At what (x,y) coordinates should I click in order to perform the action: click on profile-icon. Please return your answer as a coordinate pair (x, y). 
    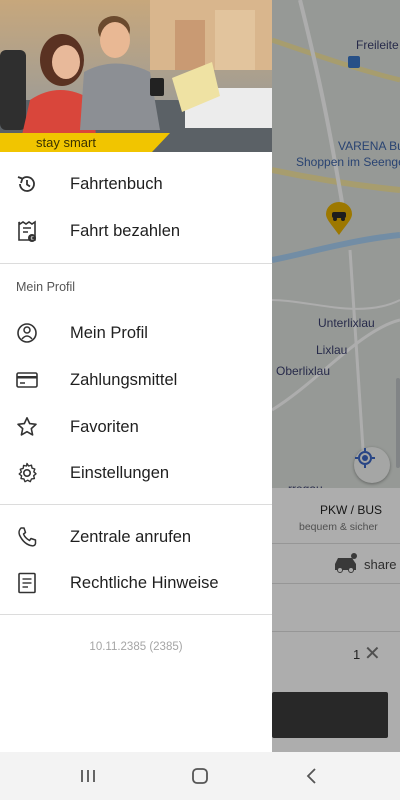
    Looking at the image, I should click on (27, 333).